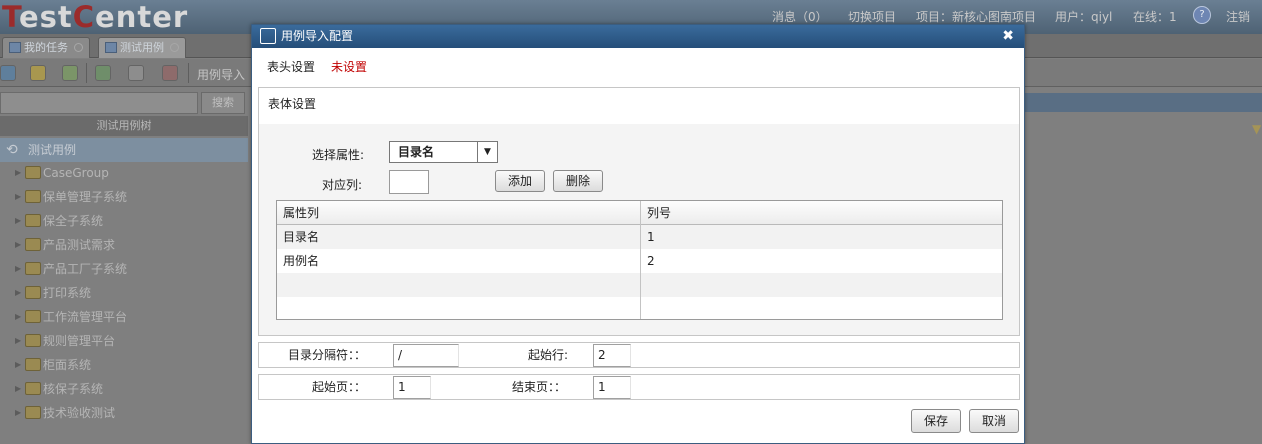 This screenshot has height=444, width=1262. Describe the element at coordinates (936, 421) in the screenshot. I see `save-button: 保存` at that location.